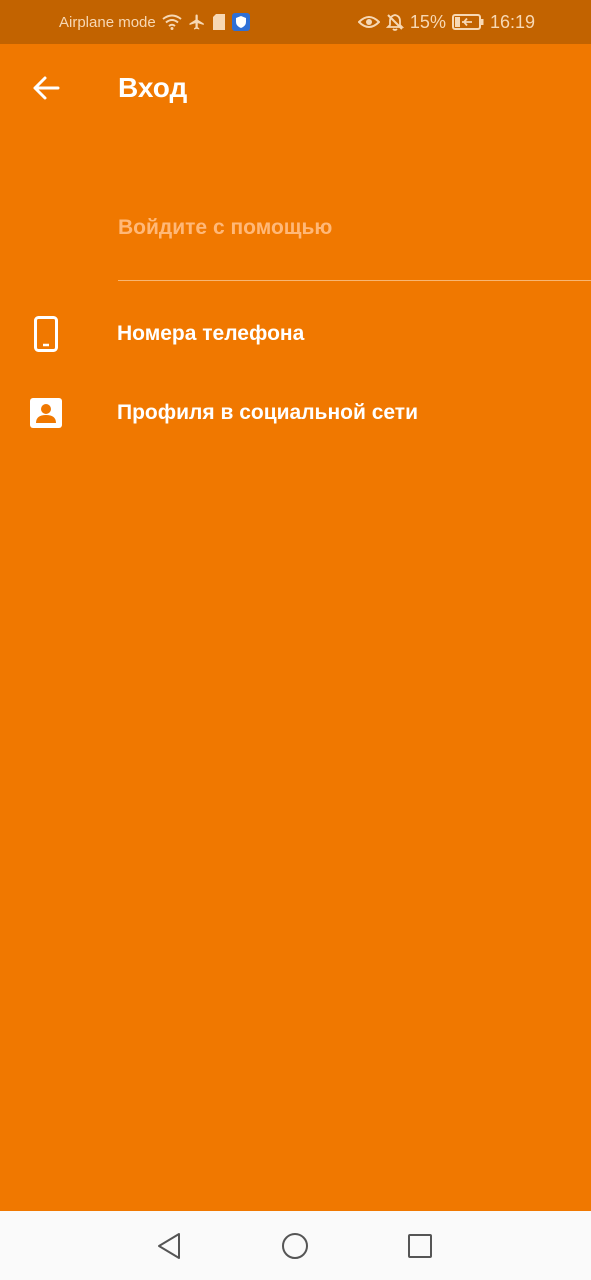 Image resolution: width=591 pixels, height=1280 pixels. What do you see at coordinates (295, 22) in the screenshot?
I see `status-bar: Airplane mode 15% 16:19` at bounding box center [295, 22].